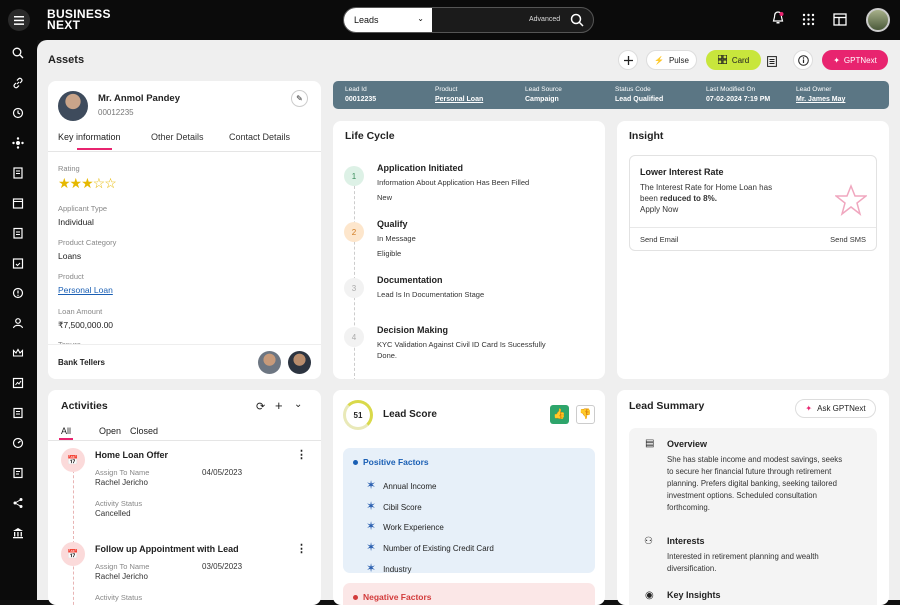 Image resolution: width=900 pixels, height=605 pixels. What do you see at coordinates (667, 406) in the screenshot?
I see `lead-summary-title: Lead Summary` at bounding box center [667, 406].